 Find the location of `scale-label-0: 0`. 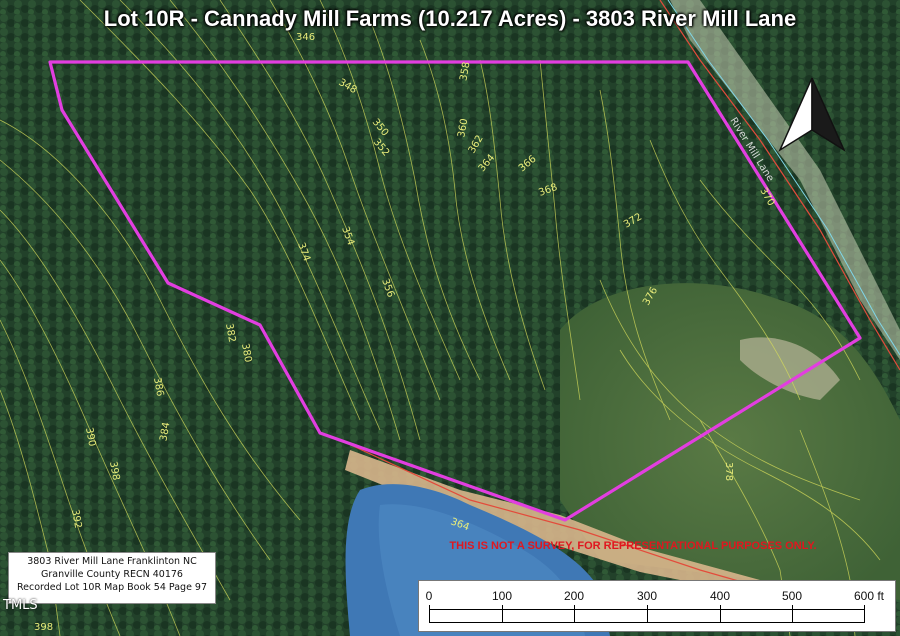

scale-label-0: 0 is located at coordinates (429, 596).